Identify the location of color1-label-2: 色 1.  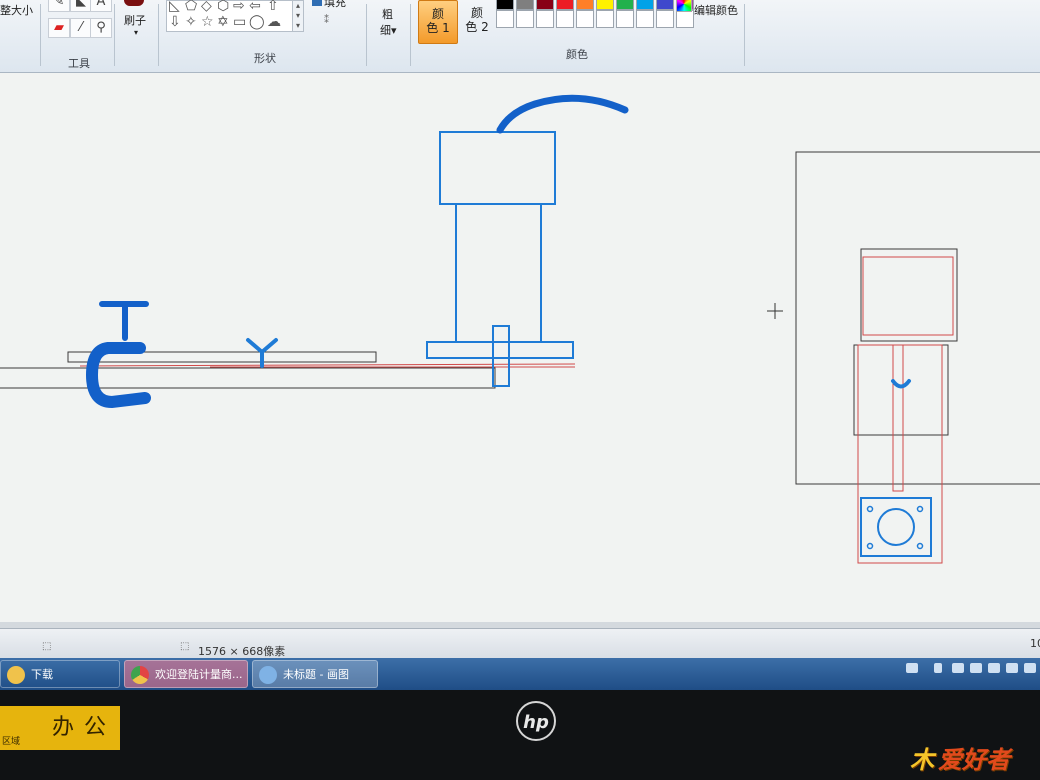
(438, 28).